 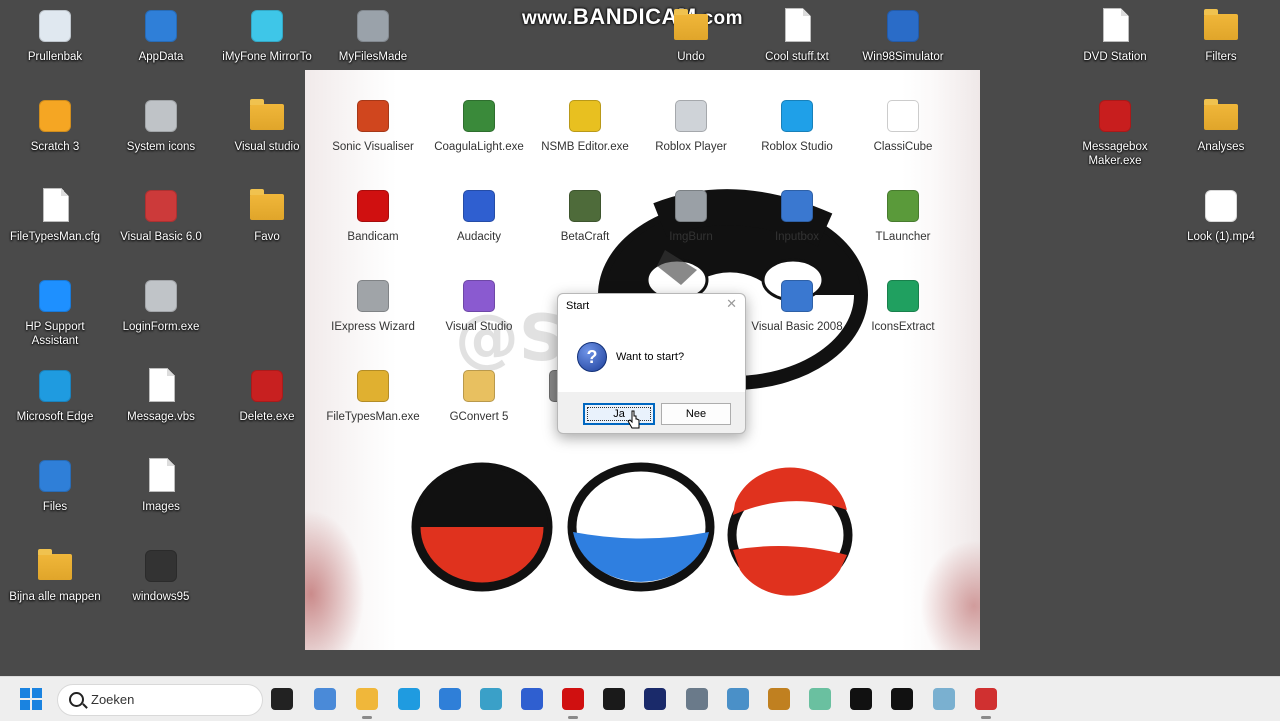 I want to click on no-button: Nee, so click(x=696, y=414).